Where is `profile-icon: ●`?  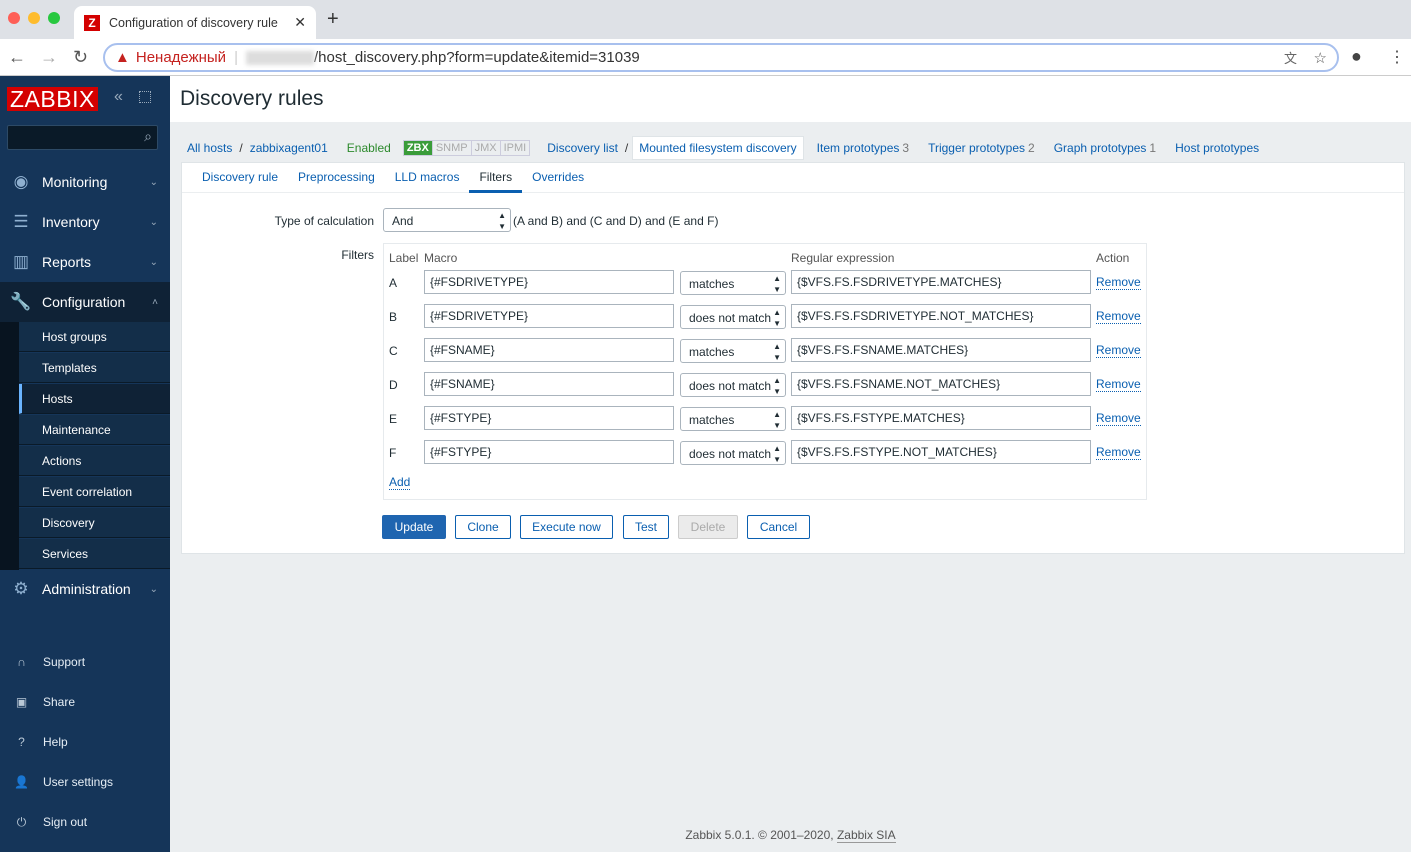
profile-icon: ● is located at coordinates (1356, 56).